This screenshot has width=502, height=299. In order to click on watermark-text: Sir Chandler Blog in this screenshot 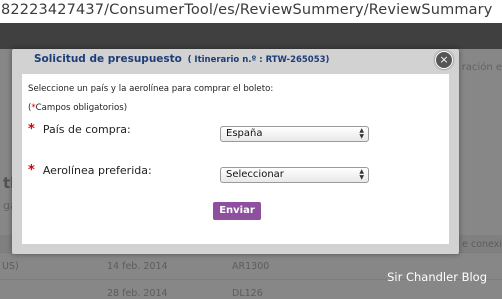, I will do `click(437, 277)`.